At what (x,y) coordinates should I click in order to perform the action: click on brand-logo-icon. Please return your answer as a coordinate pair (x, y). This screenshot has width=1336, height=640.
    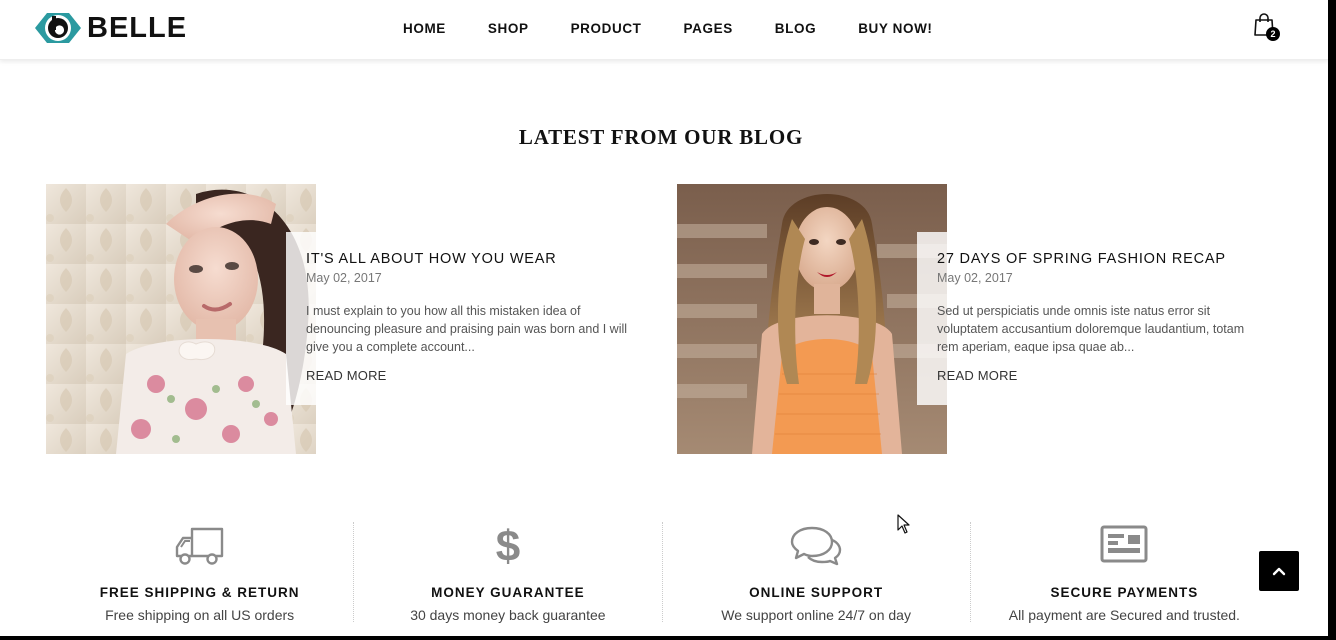
    Looking at the image, I should click on (58, 28).